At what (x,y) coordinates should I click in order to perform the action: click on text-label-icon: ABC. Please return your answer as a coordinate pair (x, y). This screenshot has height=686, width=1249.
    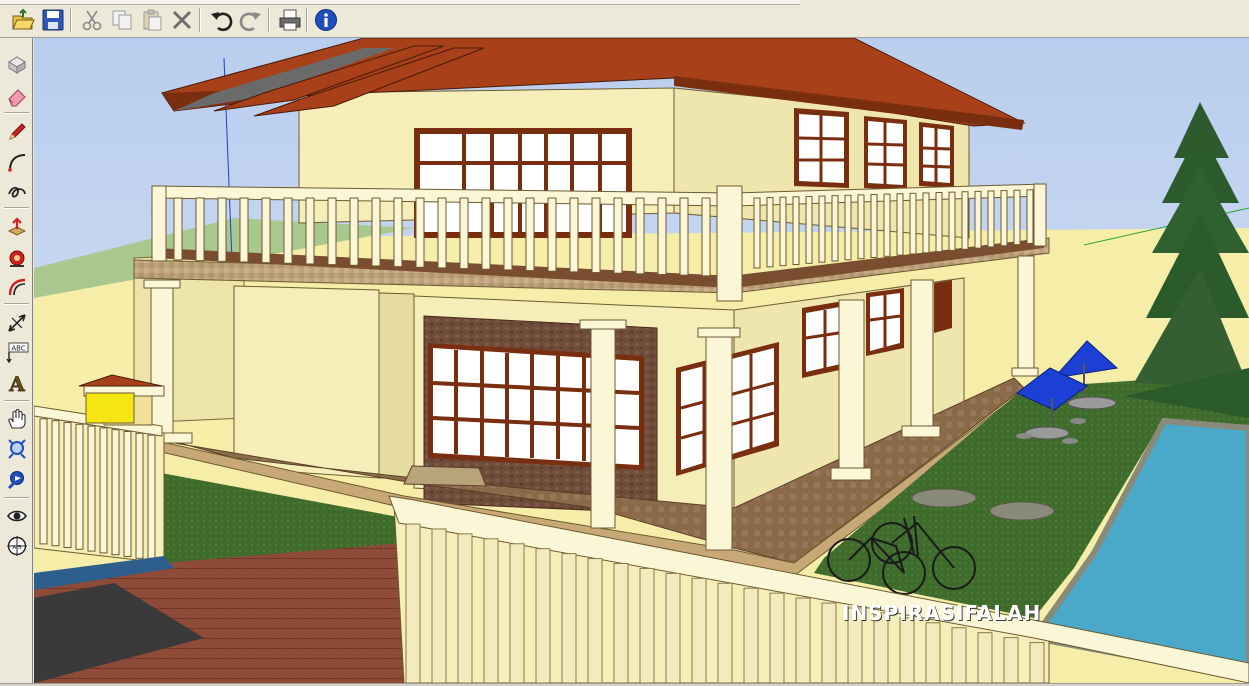
    Looking at the image, I should click on (16, 352).